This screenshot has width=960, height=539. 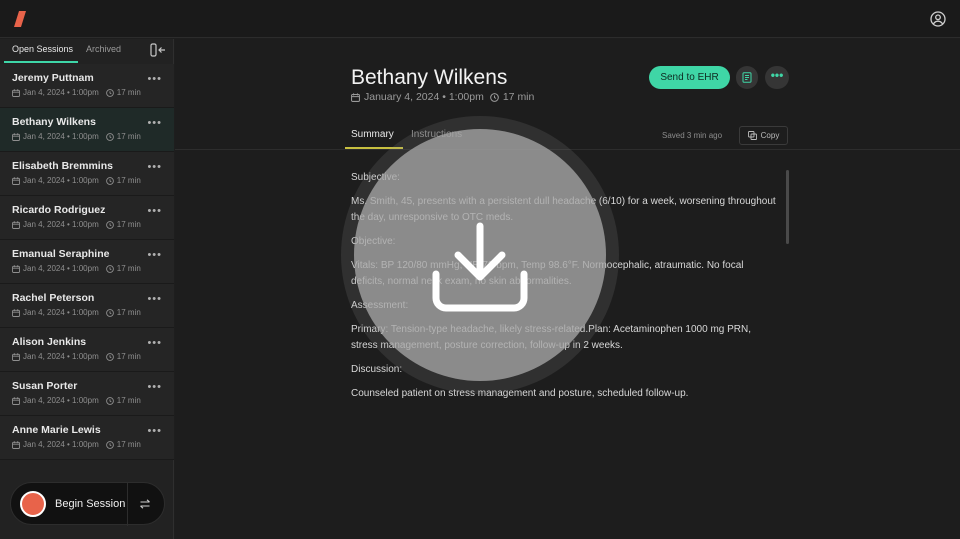 What do you see at coordinates (41, 62) in the screenshot?
I see `active-tab-indicator` at bounding box center [41, 62].